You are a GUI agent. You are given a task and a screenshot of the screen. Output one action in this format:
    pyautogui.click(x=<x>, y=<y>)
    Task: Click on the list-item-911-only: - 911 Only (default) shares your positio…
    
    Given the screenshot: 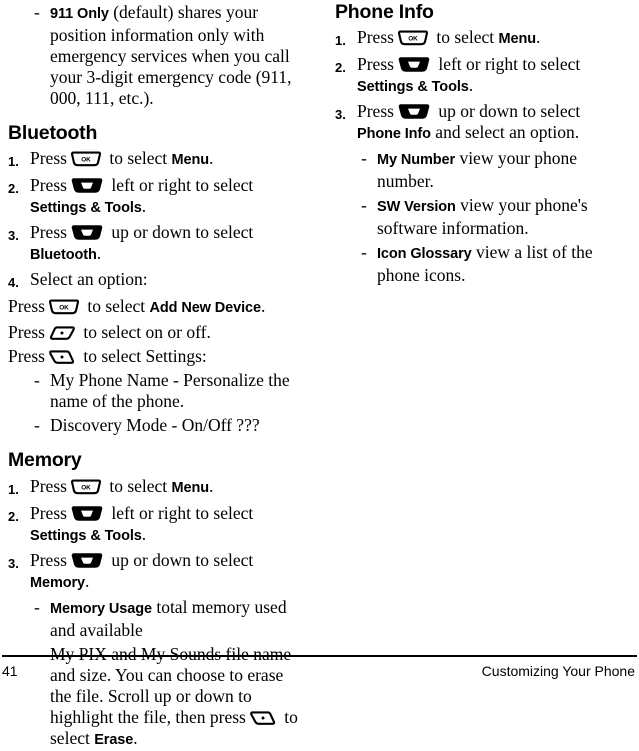 What is the action you would take?
    pyautogui.click(x=169, y=55)
    